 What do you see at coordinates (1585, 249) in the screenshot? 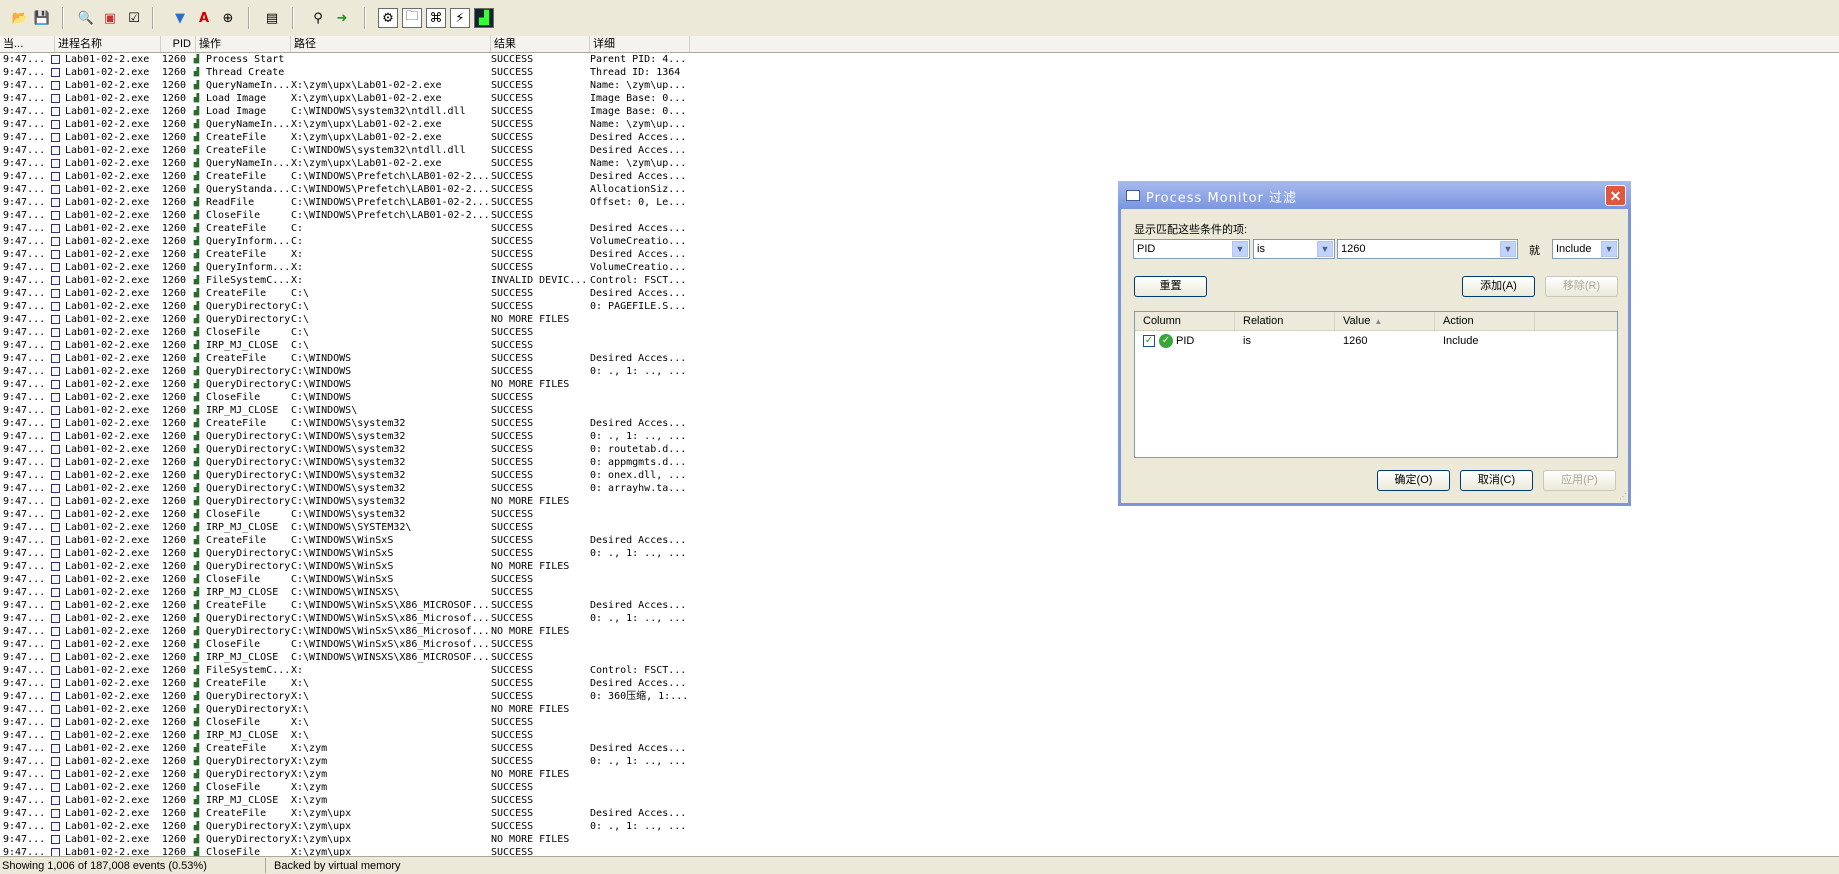
I see `action-select: Include ▼` at bounding box center [1585, 249].